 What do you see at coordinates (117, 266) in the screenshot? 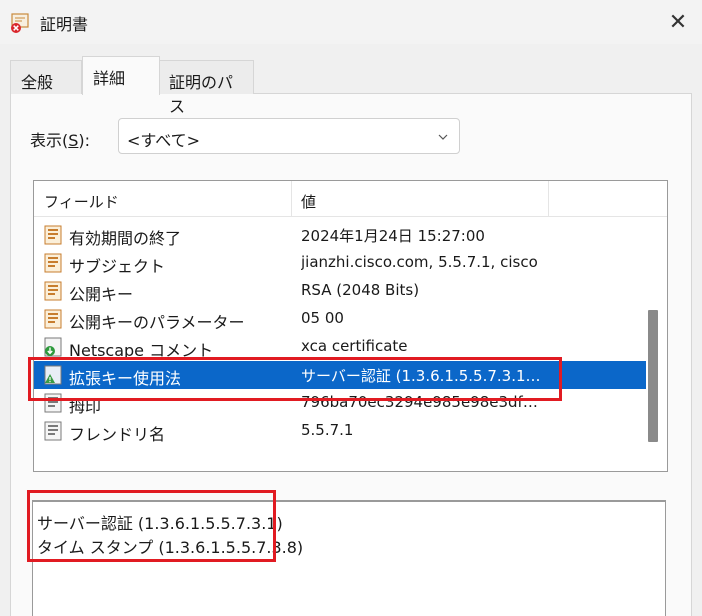
I see `field-name: サブジェクト` at bounding box center [117, 266].